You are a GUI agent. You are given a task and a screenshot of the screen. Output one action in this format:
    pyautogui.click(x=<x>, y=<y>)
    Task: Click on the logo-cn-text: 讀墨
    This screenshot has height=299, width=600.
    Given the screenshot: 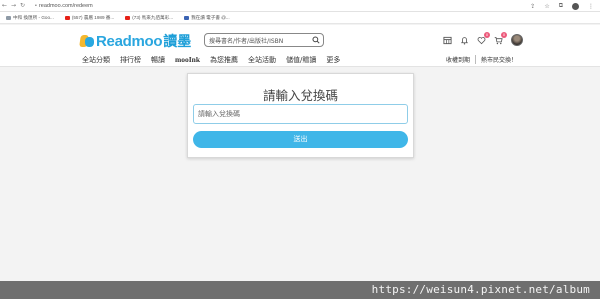 What is the action you would take?
    pyautogui.click(x=177, y=42)
    